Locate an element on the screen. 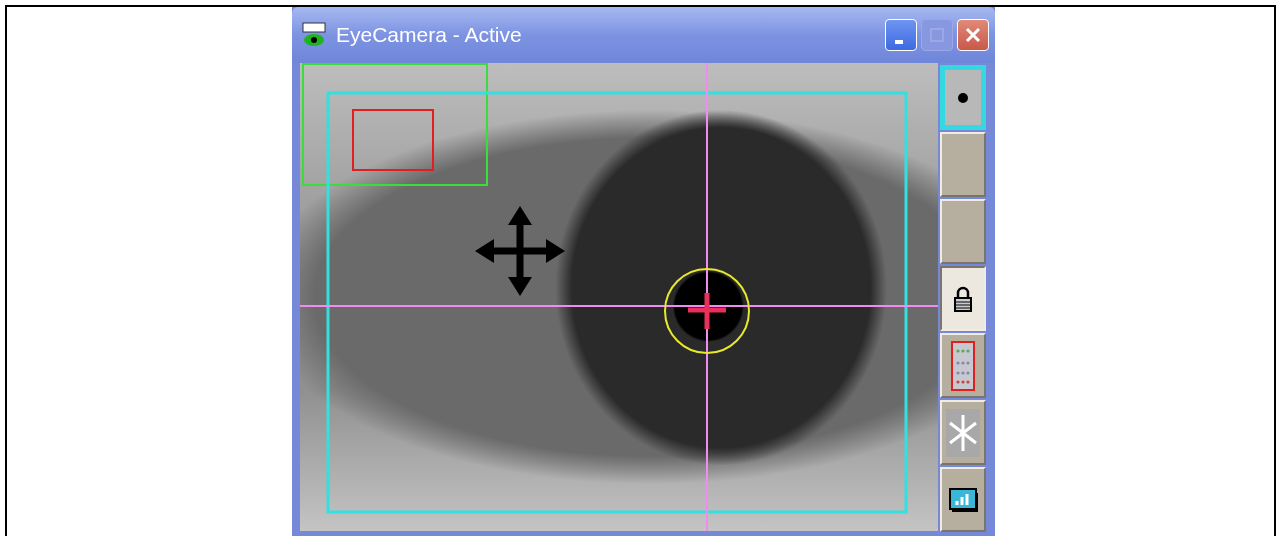  close-button is located at coordinates (973, 35).